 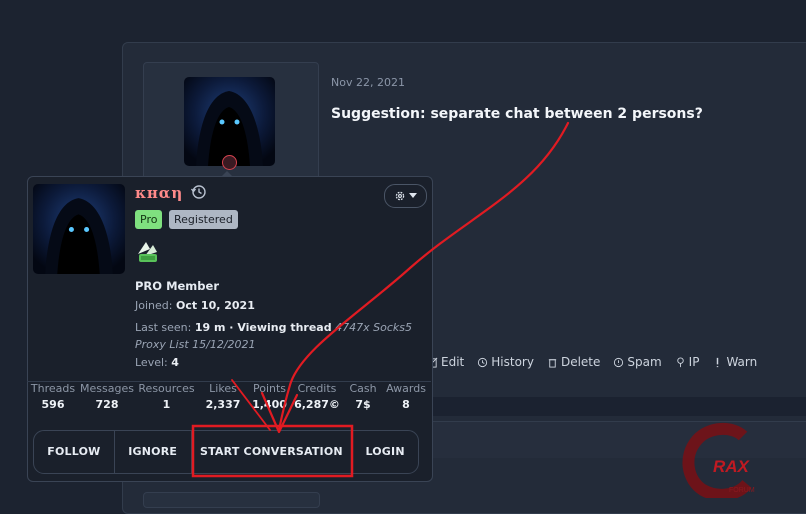 I want to click on joined-date: Oct 10, 2021, so click(x=215, y=305).